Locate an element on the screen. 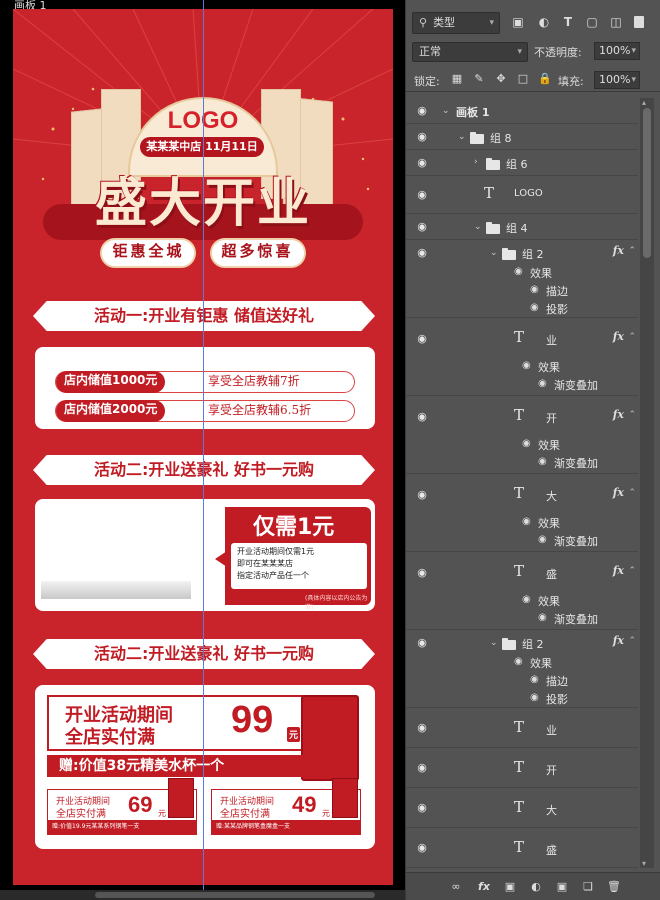 Image resolution: width=660 pixels, height=900 pixels. blend-mode-select: 正常 ▾ is located at coordinates (470, 52).